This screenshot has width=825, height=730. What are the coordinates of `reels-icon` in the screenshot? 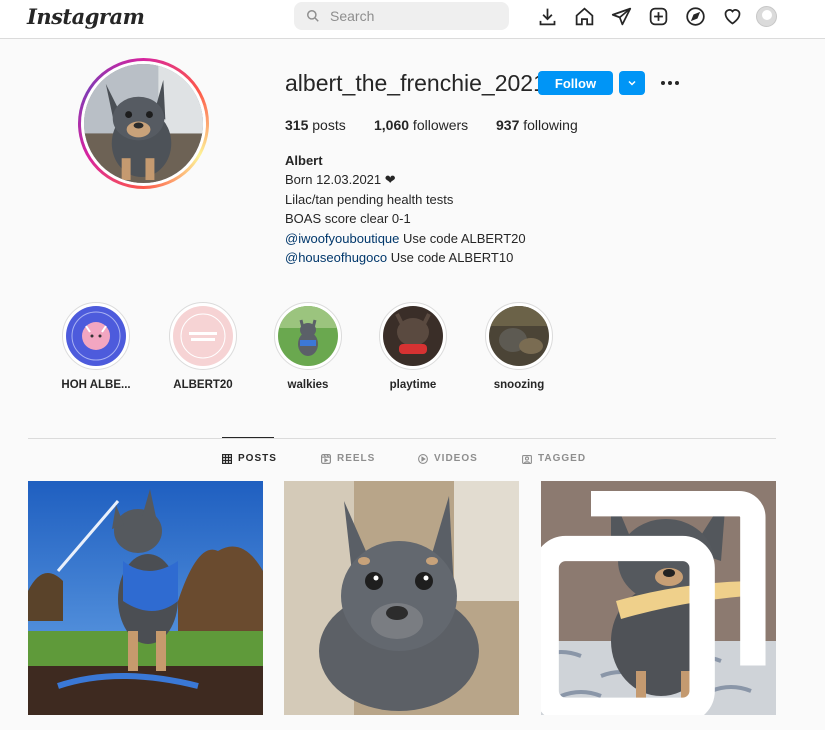 It's located at (326, 458).